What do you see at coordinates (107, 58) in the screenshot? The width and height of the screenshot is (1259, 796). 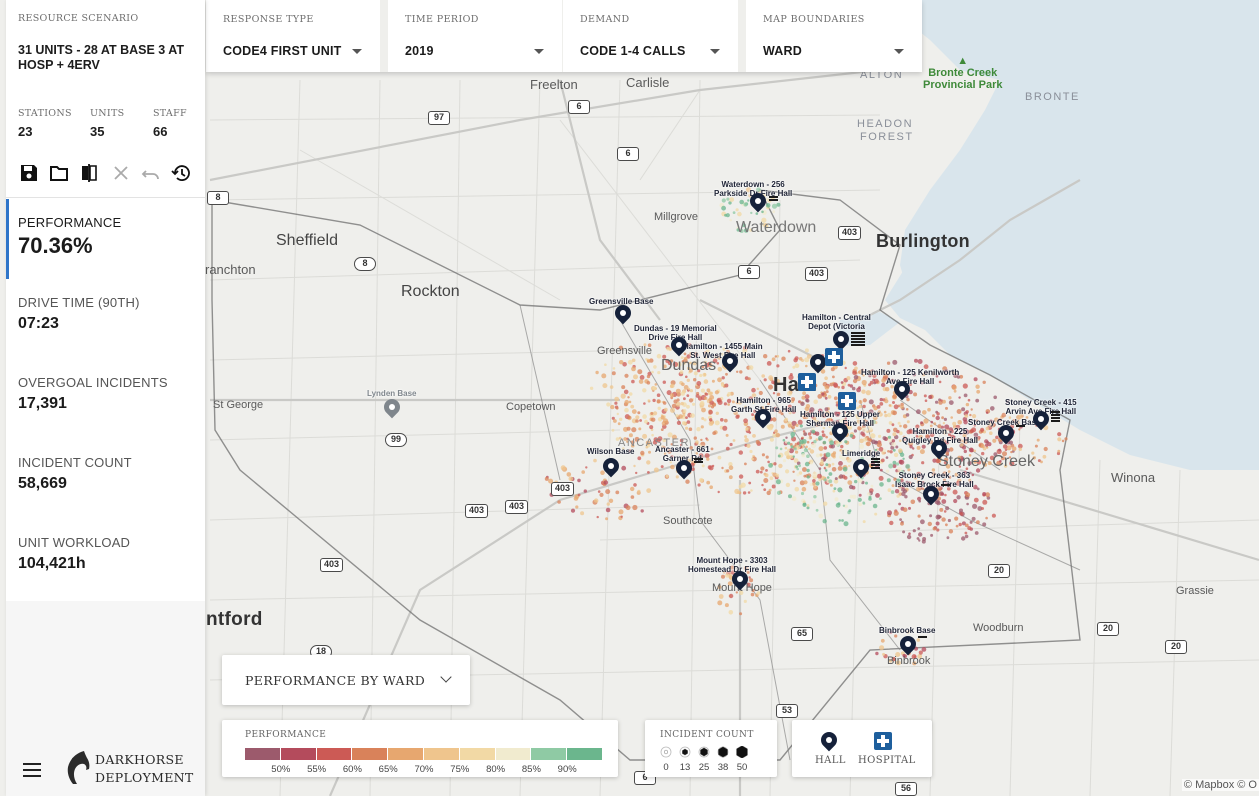 I see `scenario-name: 31 UNITS - 28 AT BASE 3 AT HOSP + 4ERV` at bounding box center [107, 58].